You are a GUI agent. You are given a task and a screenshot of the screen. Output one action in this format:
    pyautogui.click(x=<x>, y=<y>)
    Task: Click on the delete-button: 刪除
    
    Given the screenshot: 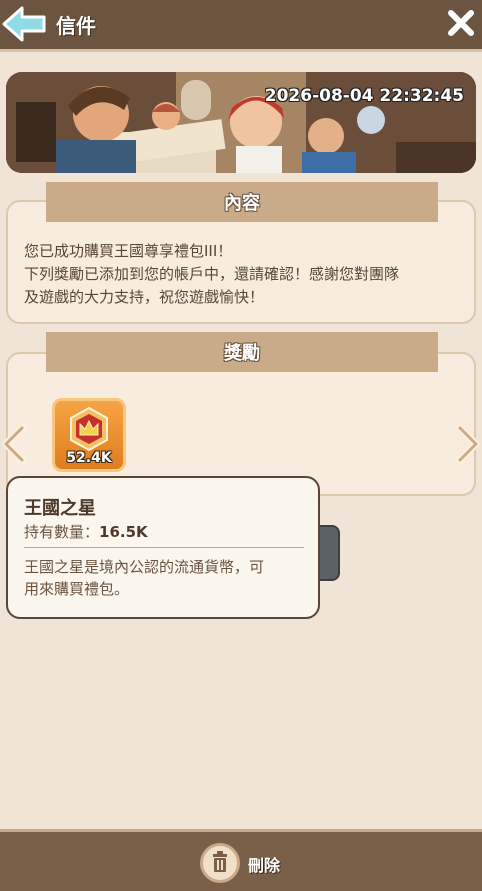 What is the action you would take?
    pyautogui.click(x=250, y=863)
    